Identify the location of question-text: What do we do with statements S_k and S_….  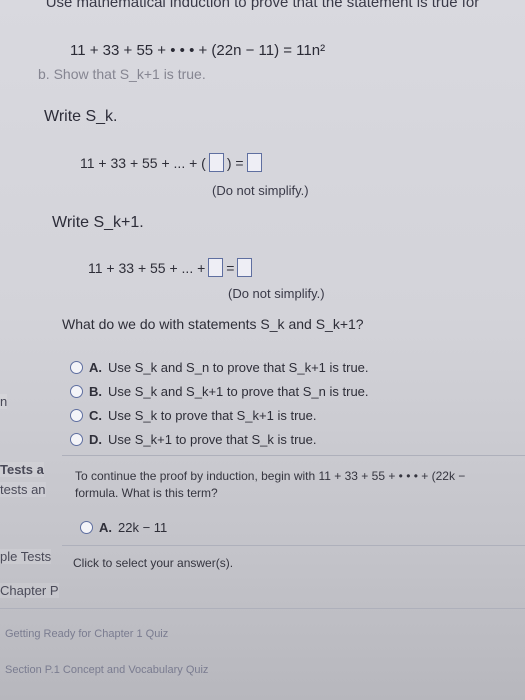
(213, 324).